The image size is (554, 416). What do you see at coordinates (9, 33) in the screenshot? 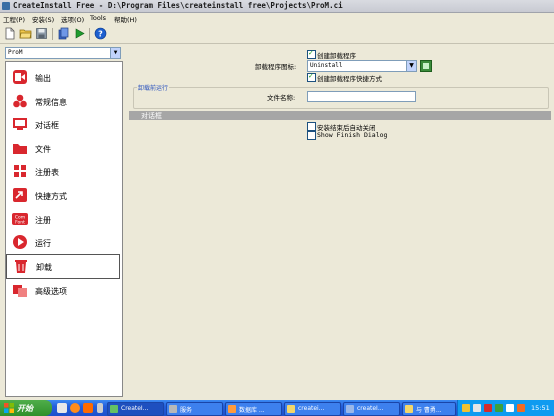
I see `new-file-icon` at bounding box center [9, 33].